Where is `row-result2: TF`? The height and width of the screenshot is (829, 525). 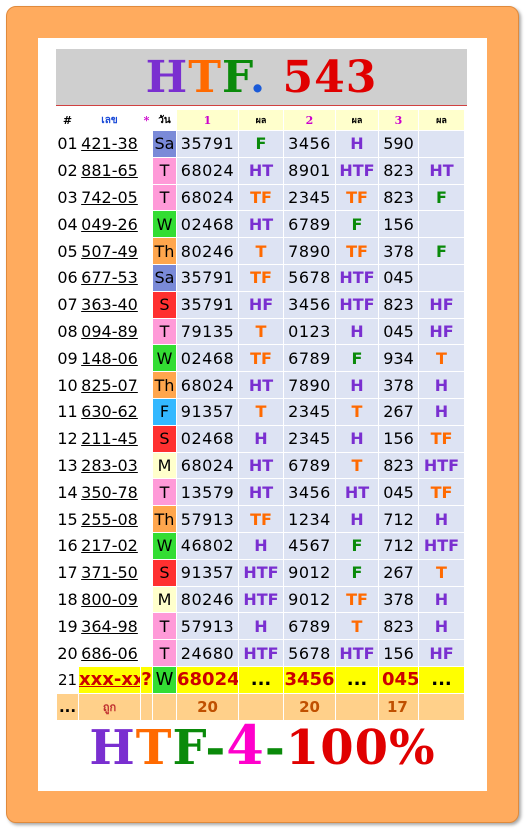 row-result2: TF is located at coordinates (357, 599).